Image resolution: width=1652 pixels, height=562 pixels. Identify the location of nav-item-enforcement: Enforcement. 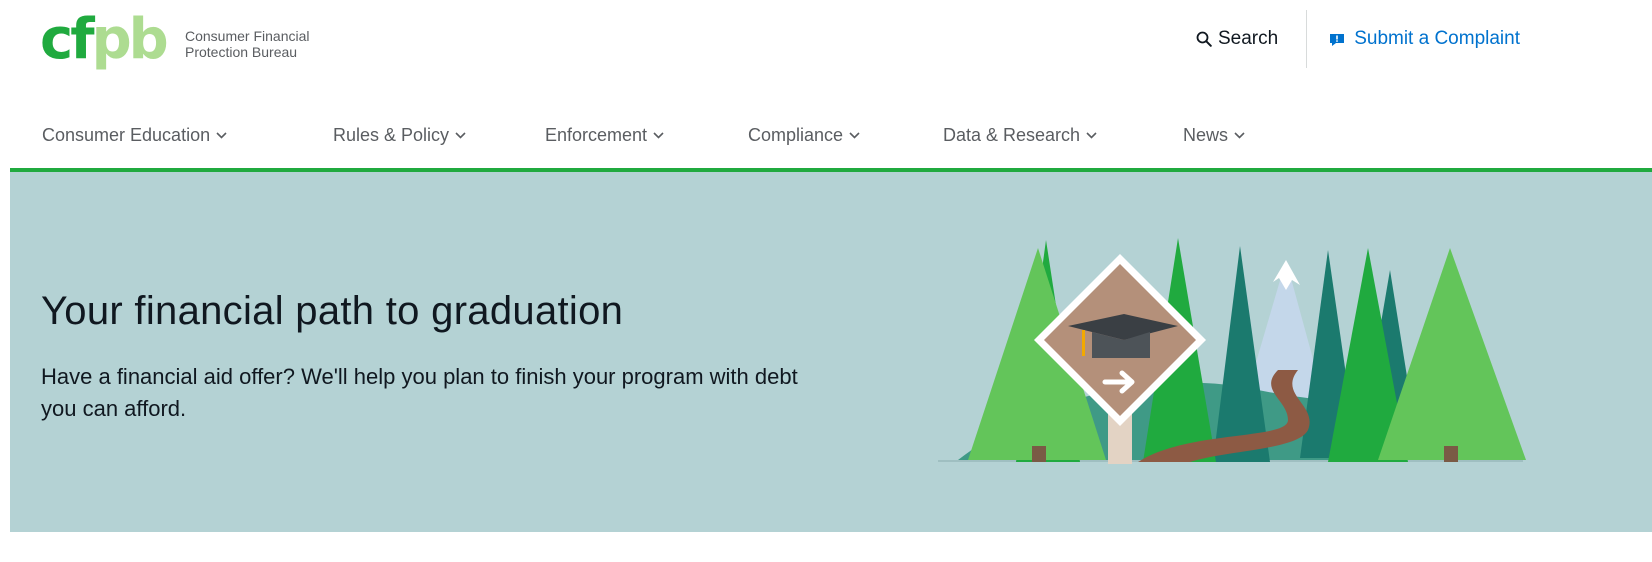
(646, 135).